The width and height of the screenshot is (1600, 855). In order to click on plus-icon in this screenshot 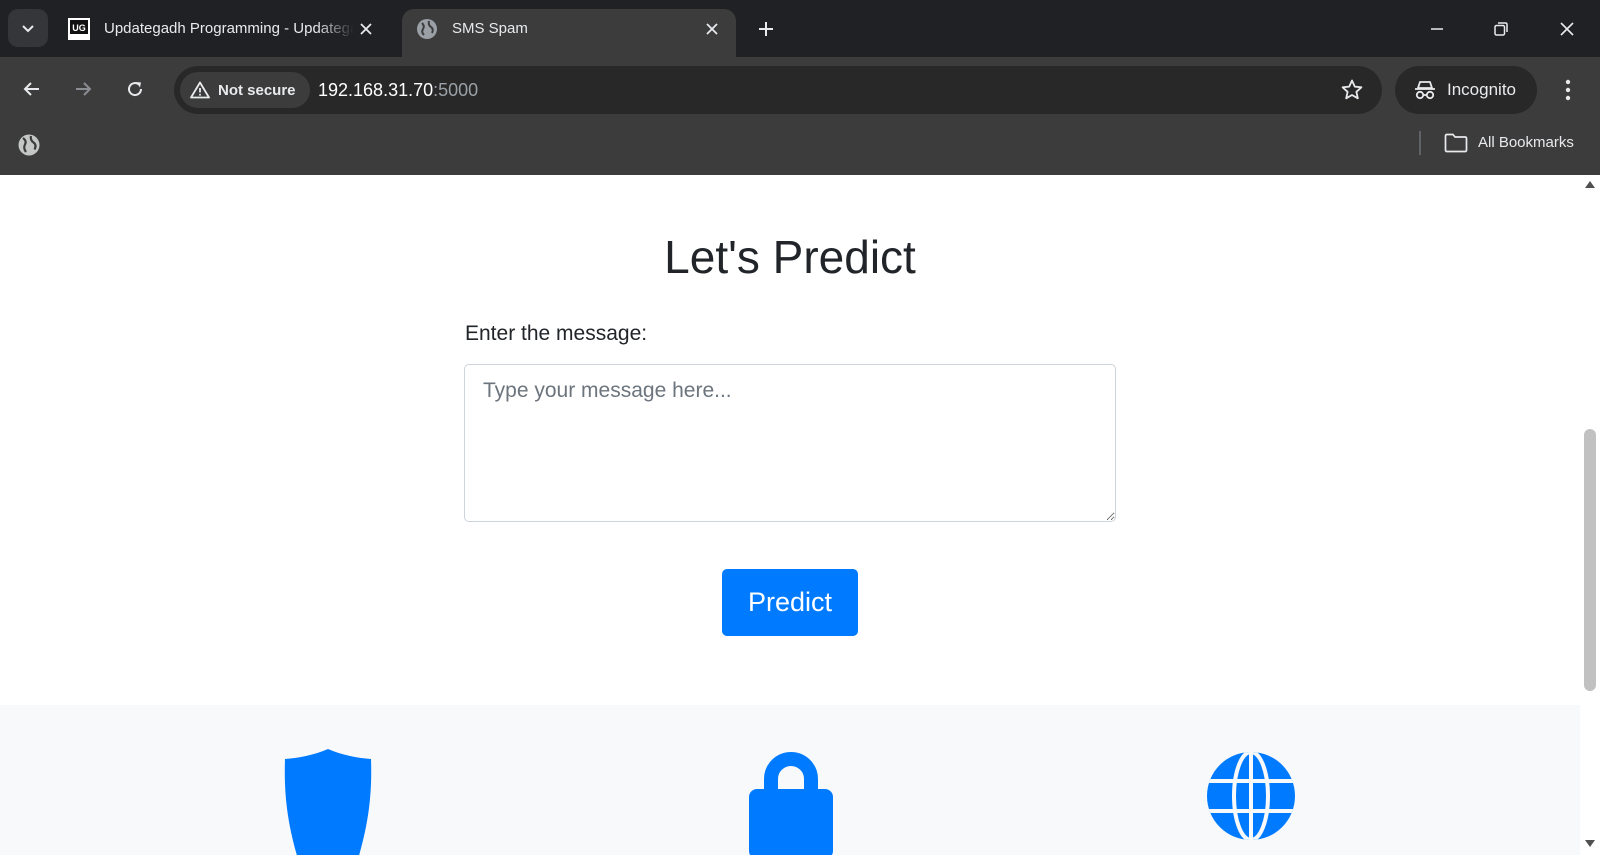, I will do `click(766, 29)`.